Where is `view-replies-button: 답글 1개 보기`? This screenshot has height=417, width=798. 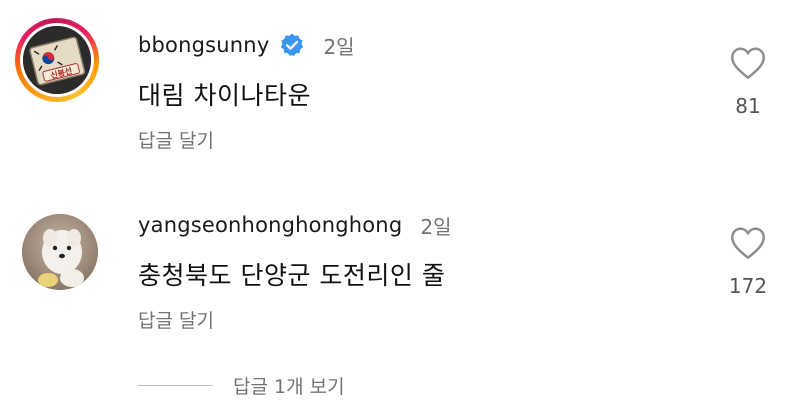
view-replies-button: 답글 1개 보기 is located at coordinates (241, 385).